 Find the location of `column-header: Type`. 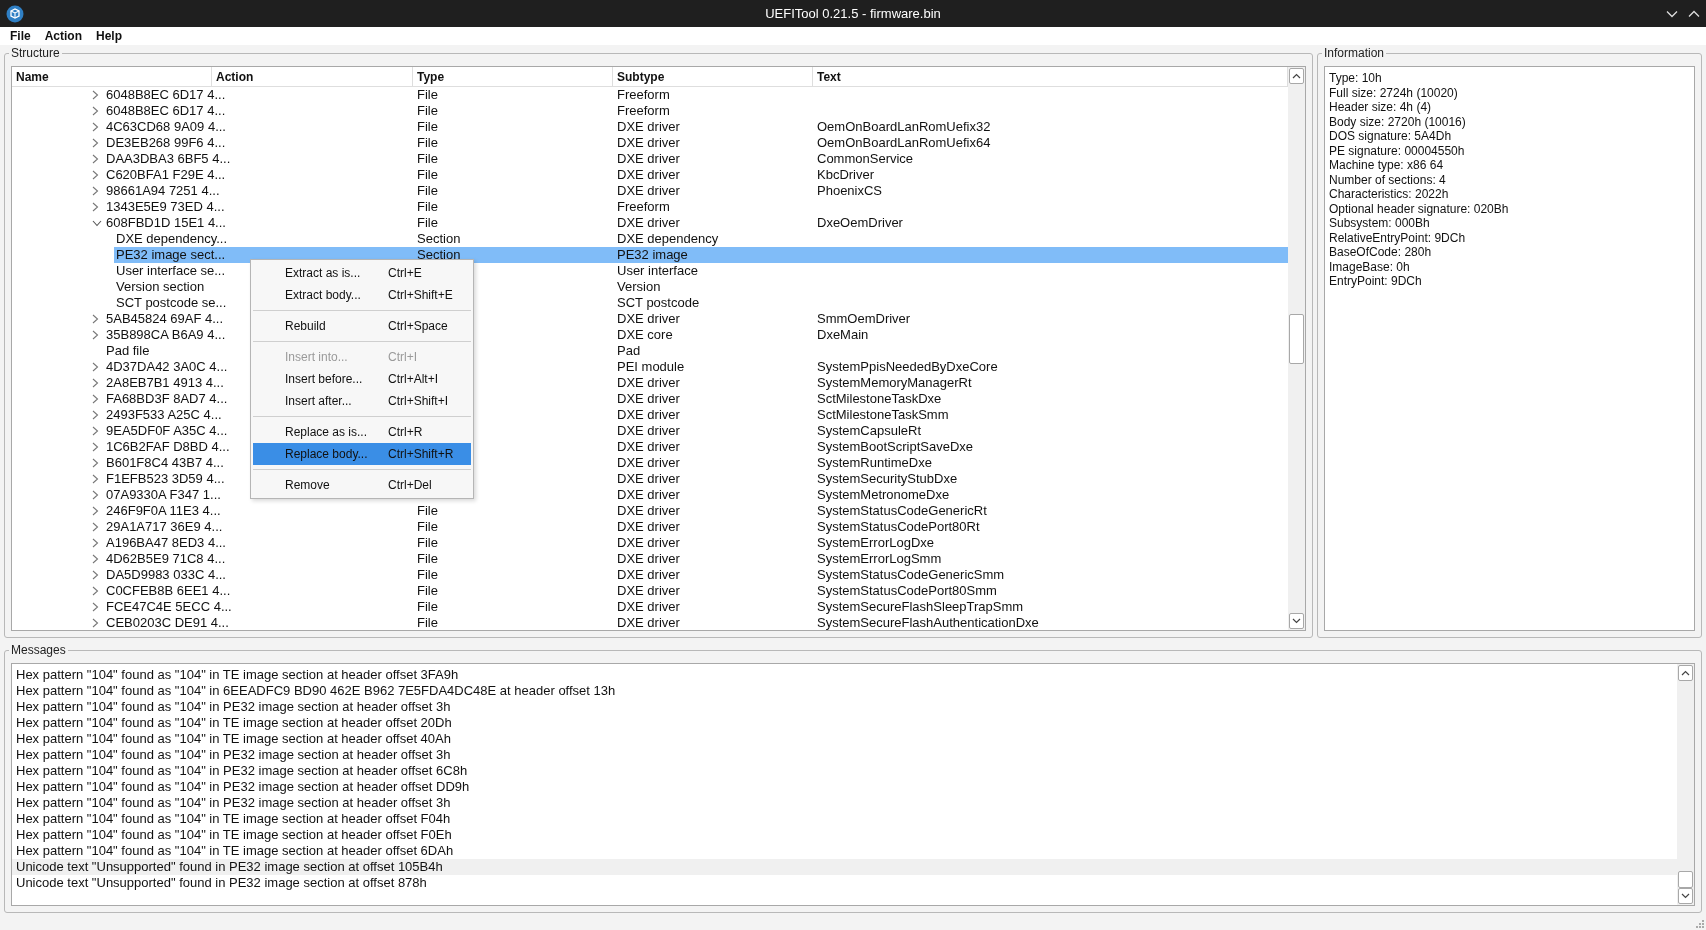

column-header: Type is located at coordinates (513, 76).